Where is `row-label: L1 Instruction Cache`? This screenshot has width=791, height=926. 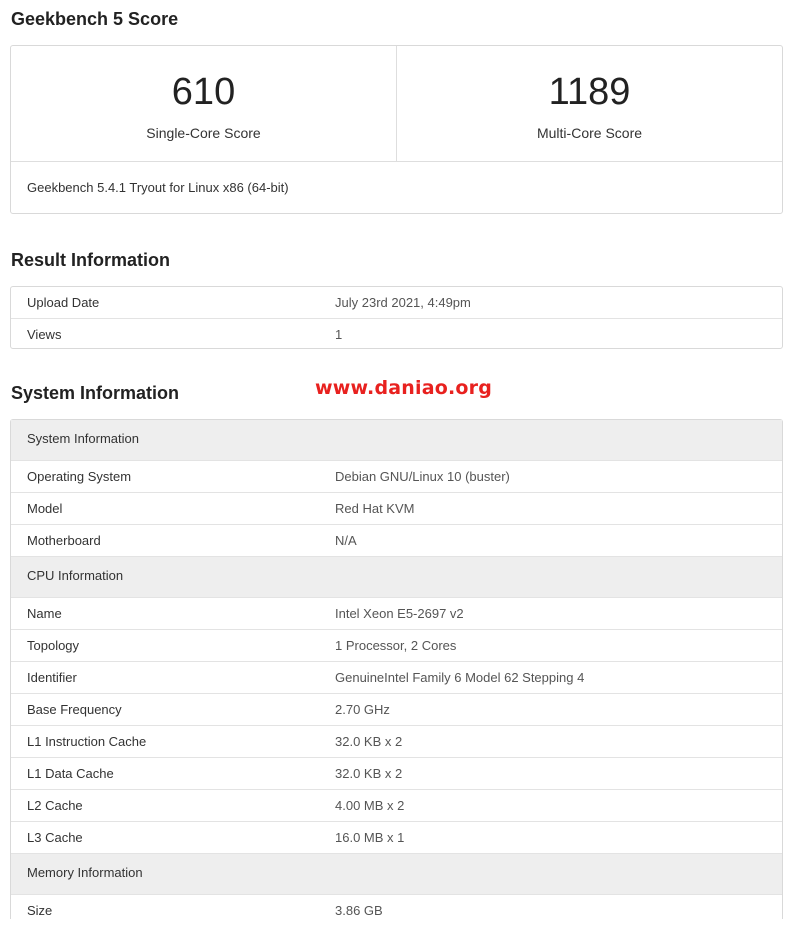 row-label: L1 Instruction Cache is located at coordinates (87, 741).